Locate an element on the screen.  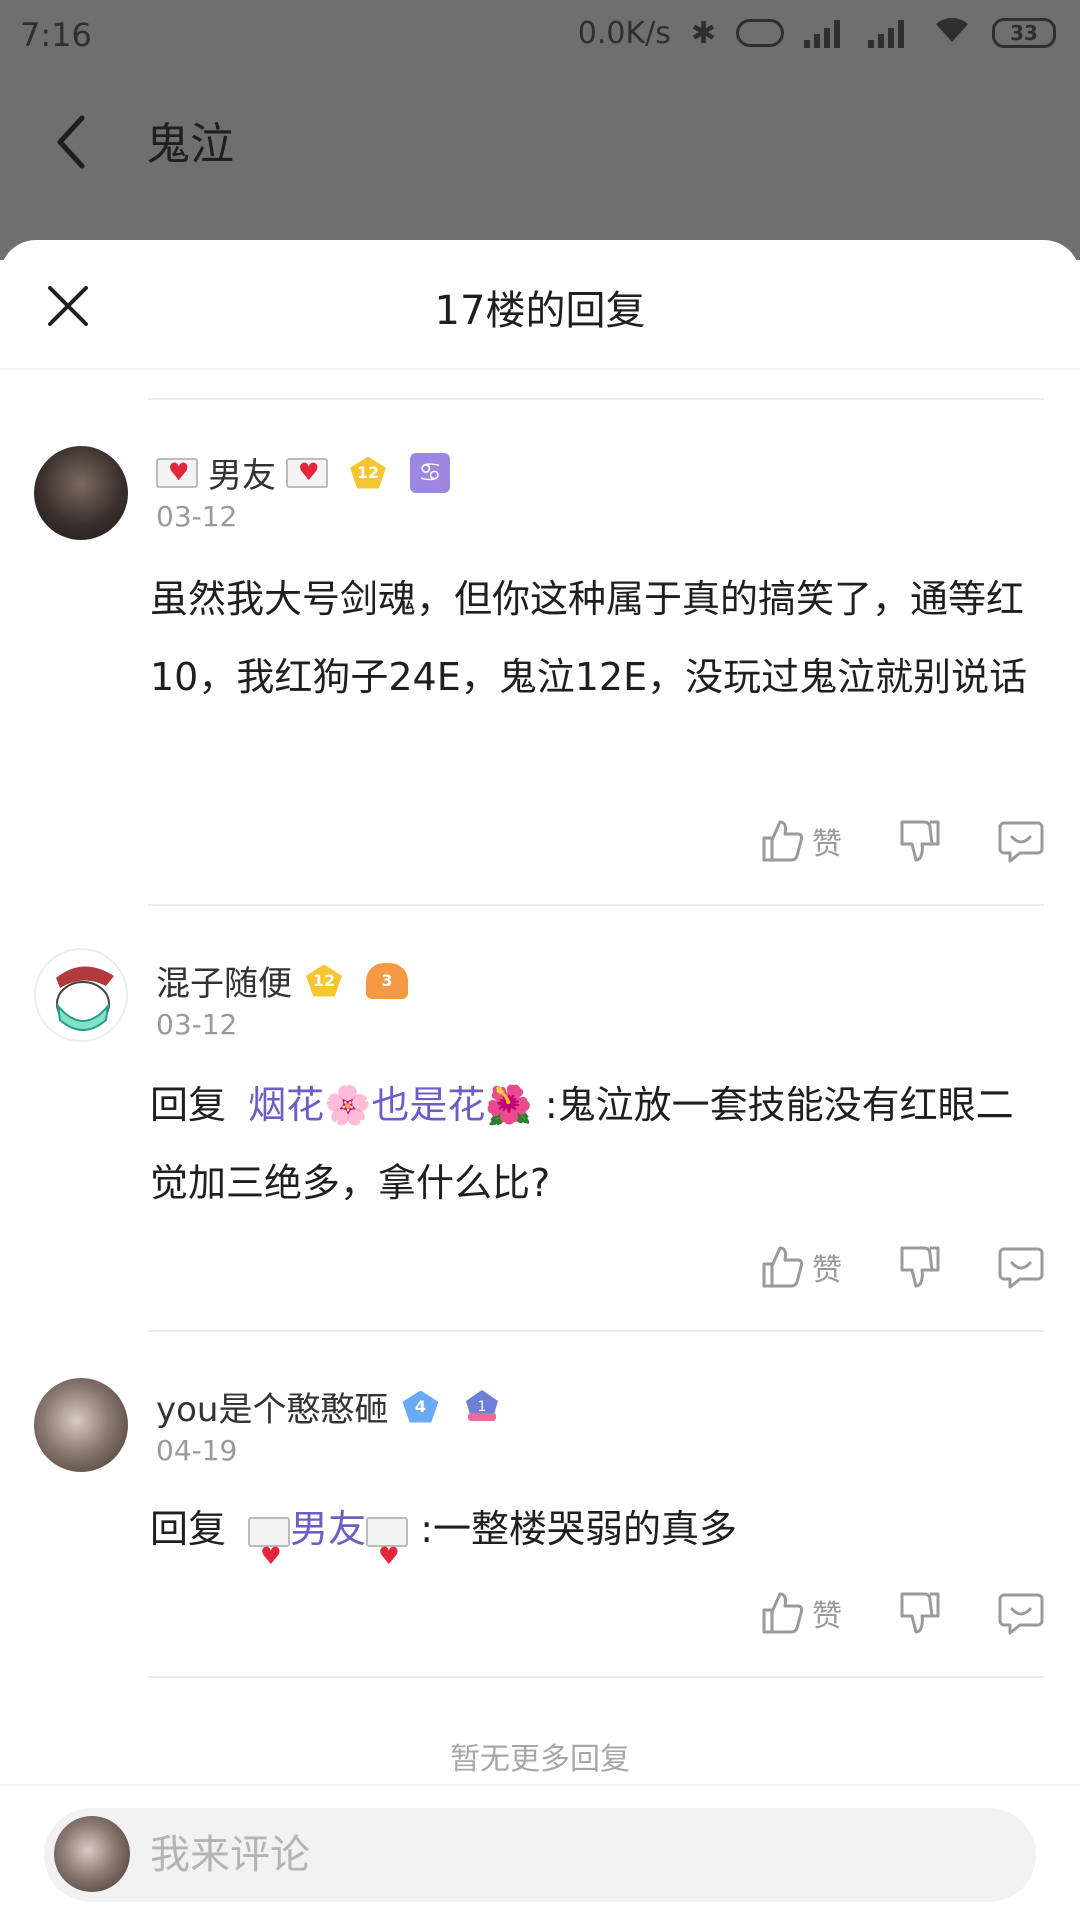
username: 混子随便 is located at coordinates (224, 980).